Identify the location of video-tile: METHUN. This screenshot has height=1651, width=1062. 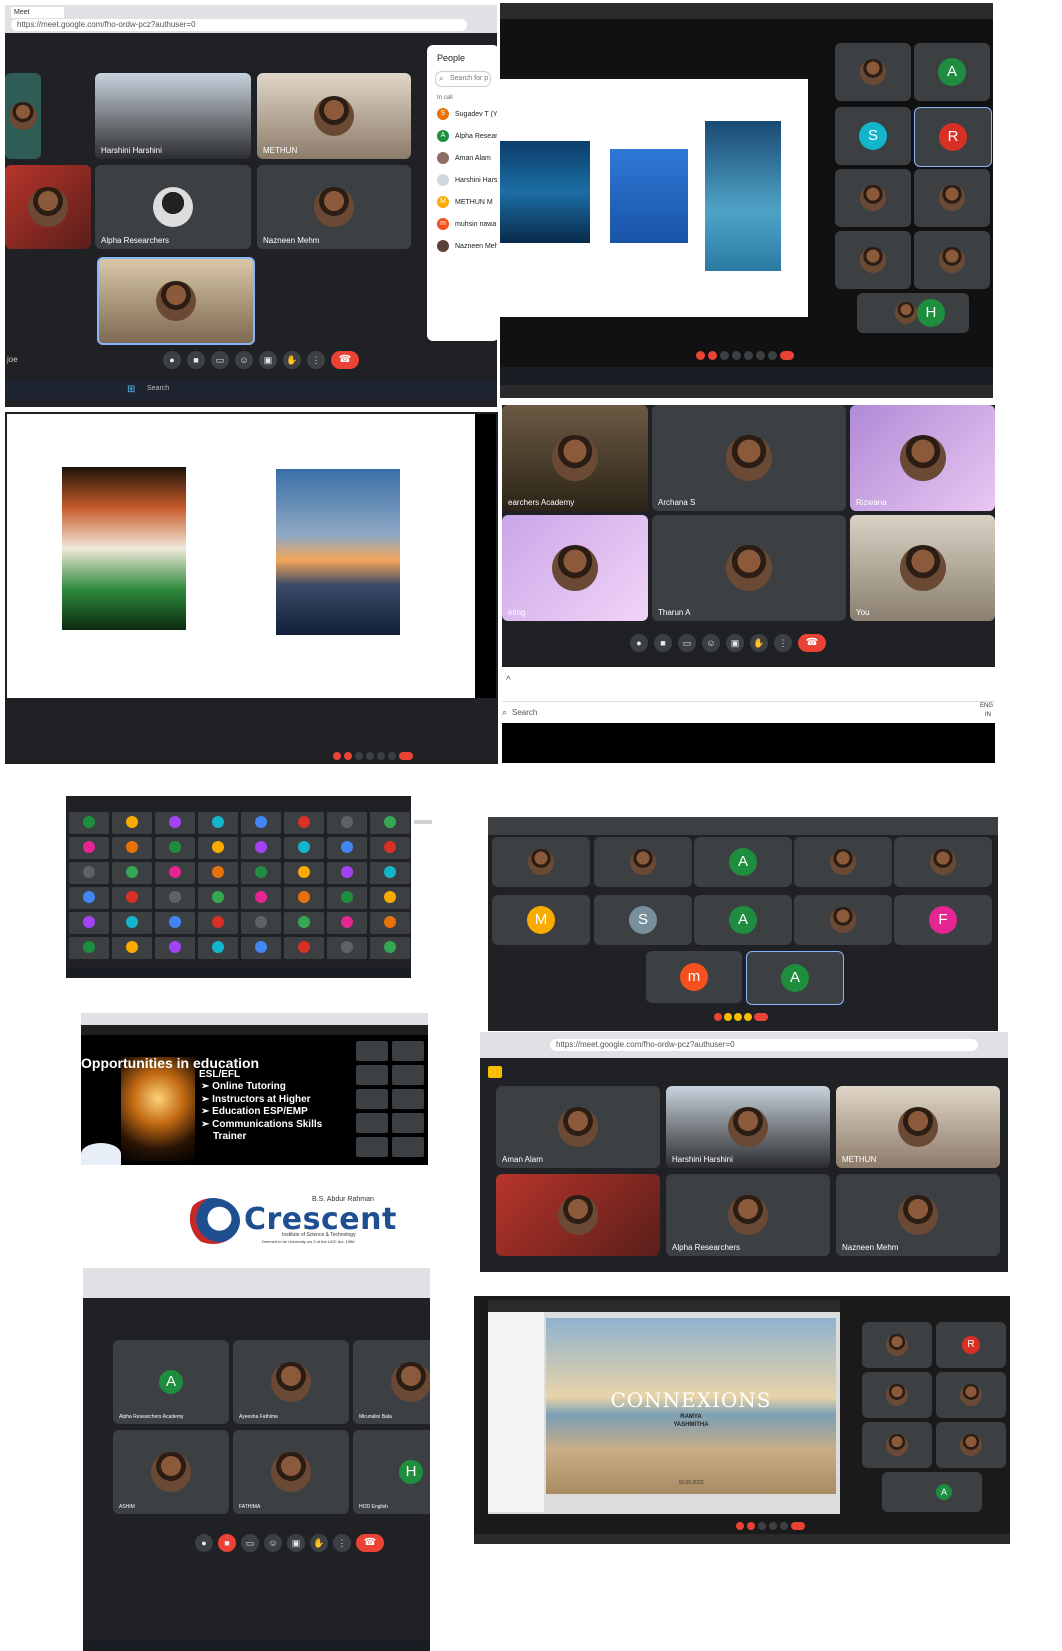
(918, 1127).